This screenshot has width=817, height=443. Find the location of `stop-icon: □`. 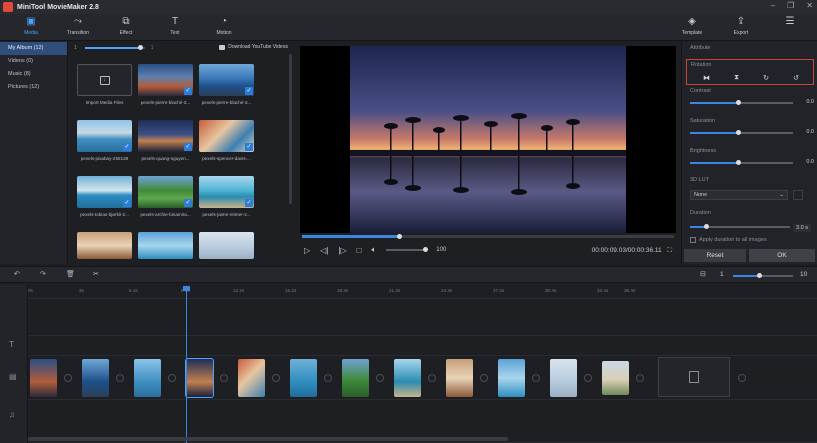

stop-icon: □ is located at coordinates (359, 250).